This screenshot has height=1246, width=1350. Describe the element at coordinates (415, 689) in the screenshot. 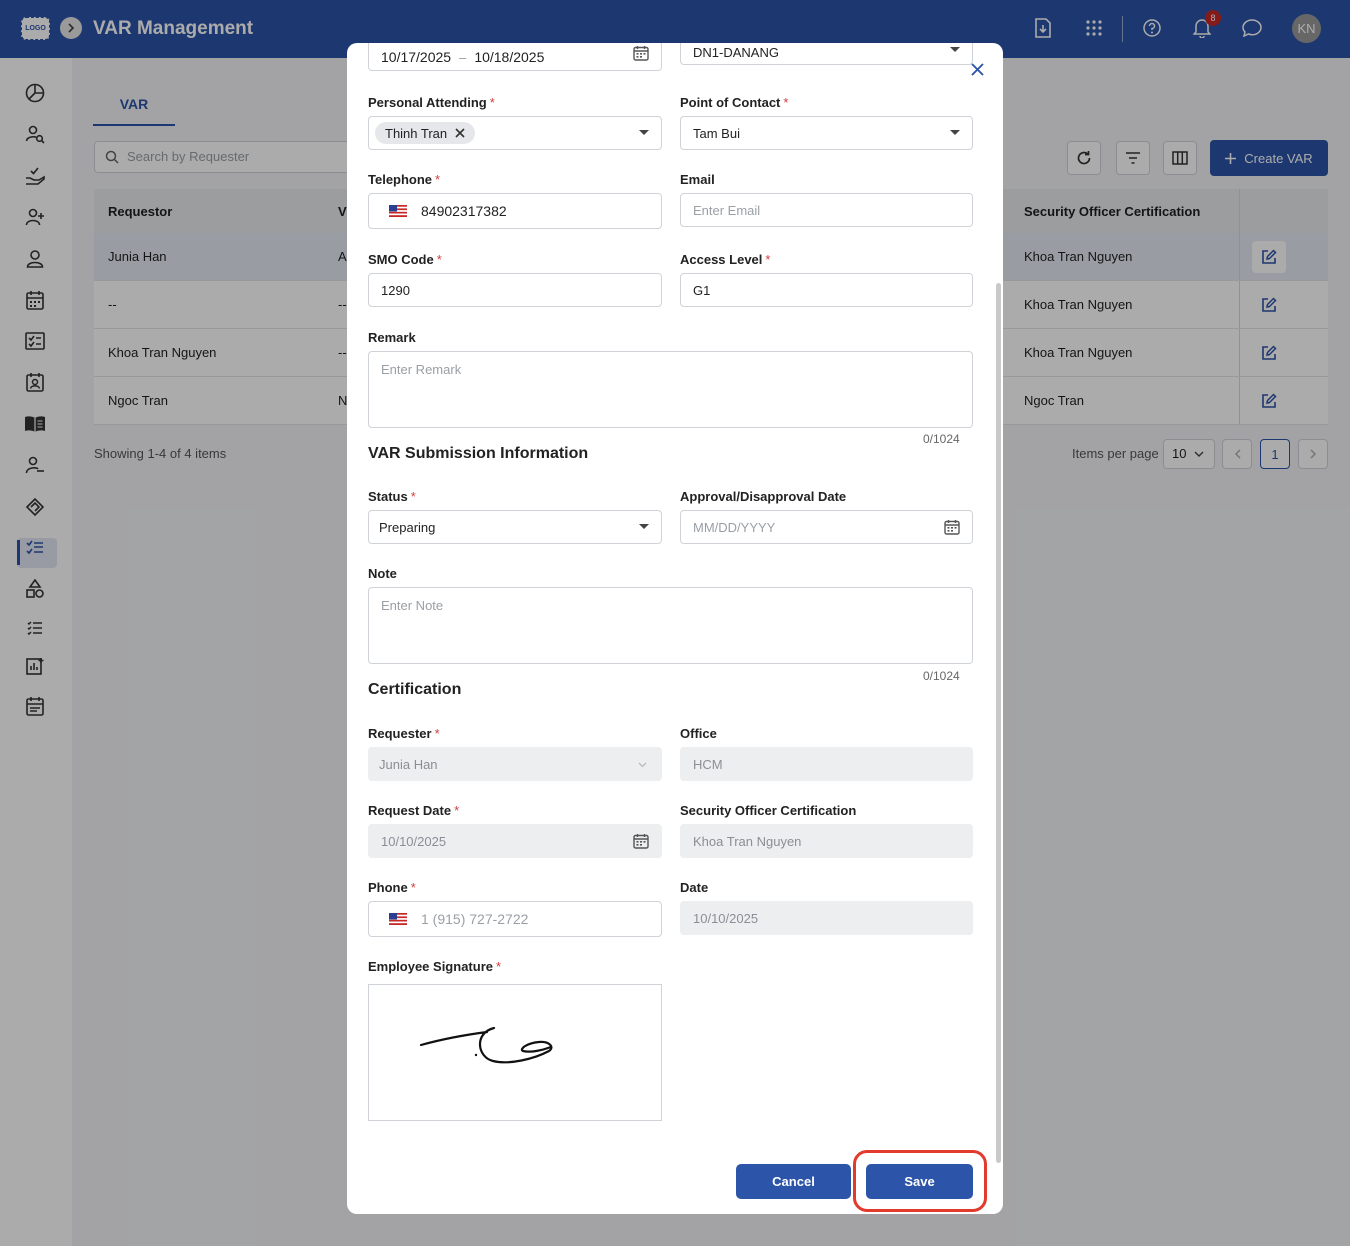

I see `certification-section-title: Certification` at that location.